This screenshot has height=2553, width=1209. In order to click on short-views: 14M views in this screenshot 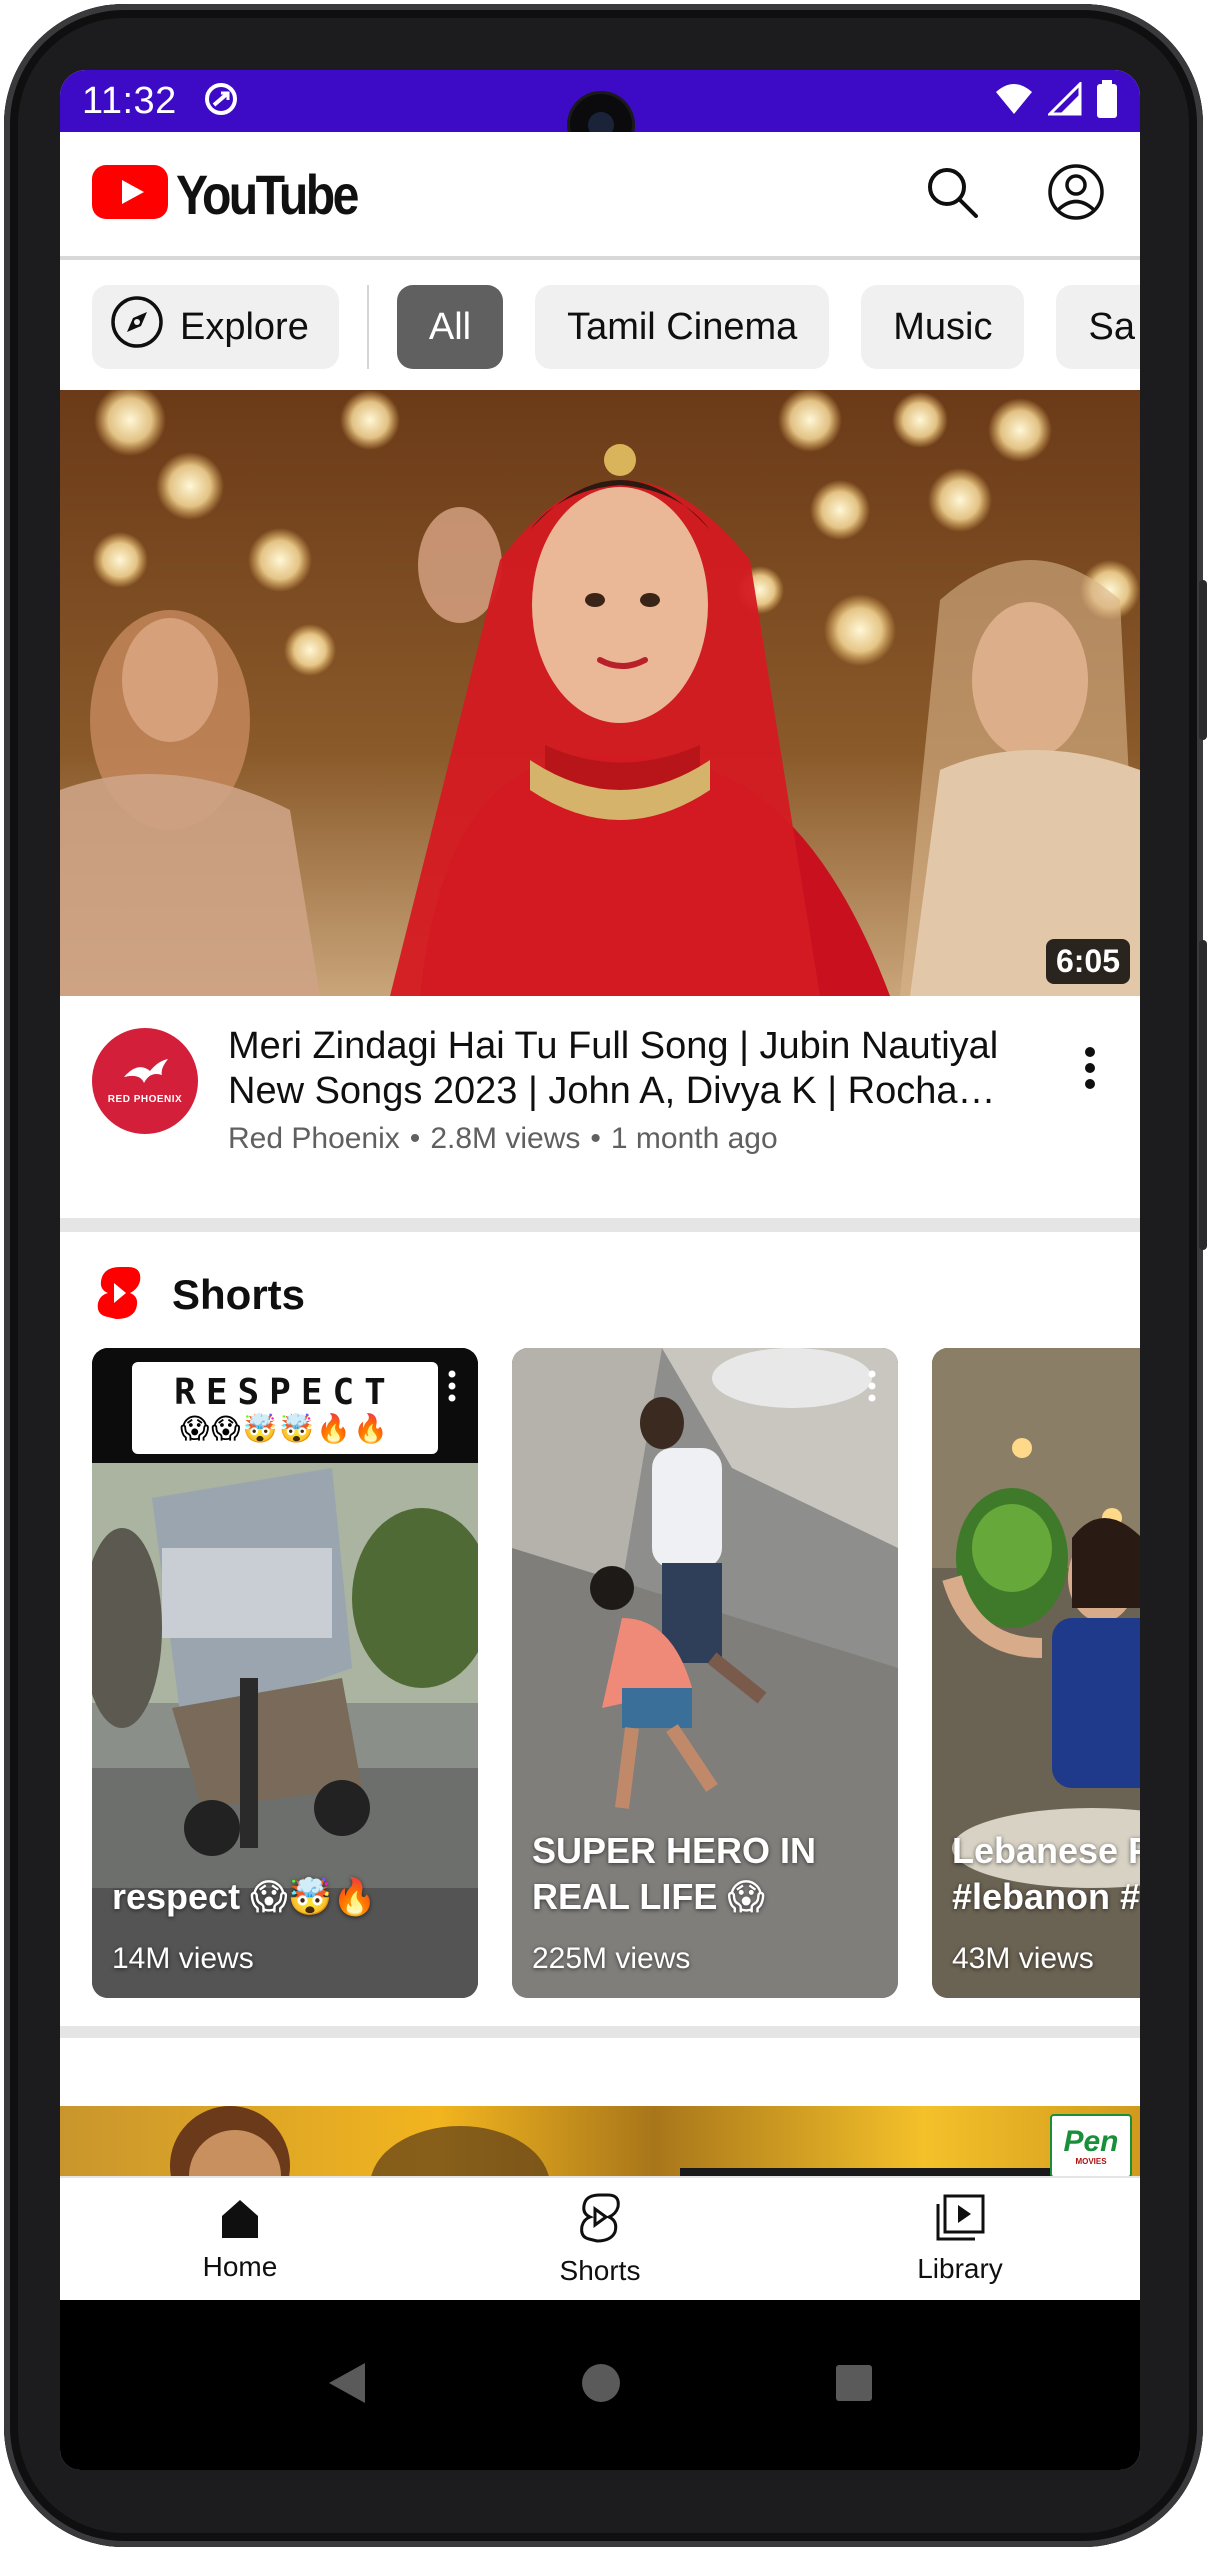, I will do `click(183, 1958)`.